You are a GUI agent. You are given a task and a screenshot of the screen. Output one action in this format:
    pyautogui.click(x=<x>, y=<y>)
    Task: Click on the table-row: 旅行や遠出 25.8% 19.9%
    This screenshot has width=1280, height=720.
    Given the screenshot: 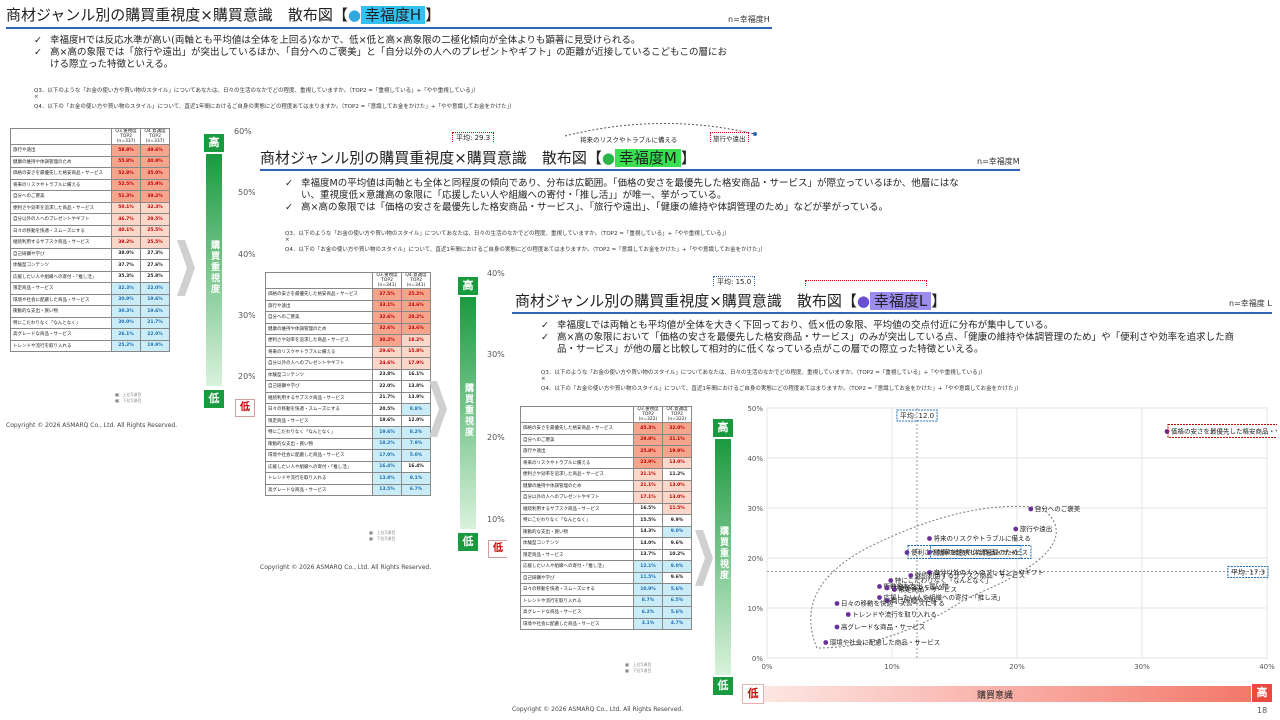 What is the action you would take?
    pyautogui.click(x=606, y=451)
    